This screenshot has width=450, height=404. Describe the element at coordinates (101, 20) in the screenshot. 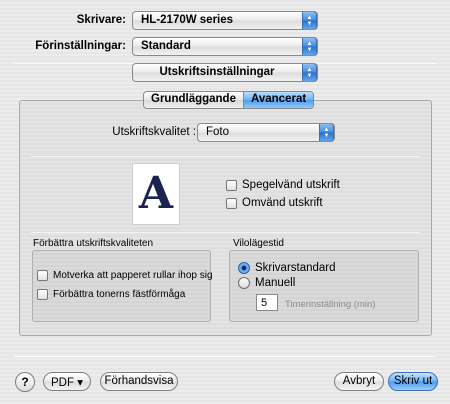

I see `printer-label: Skrivare:` at that location.